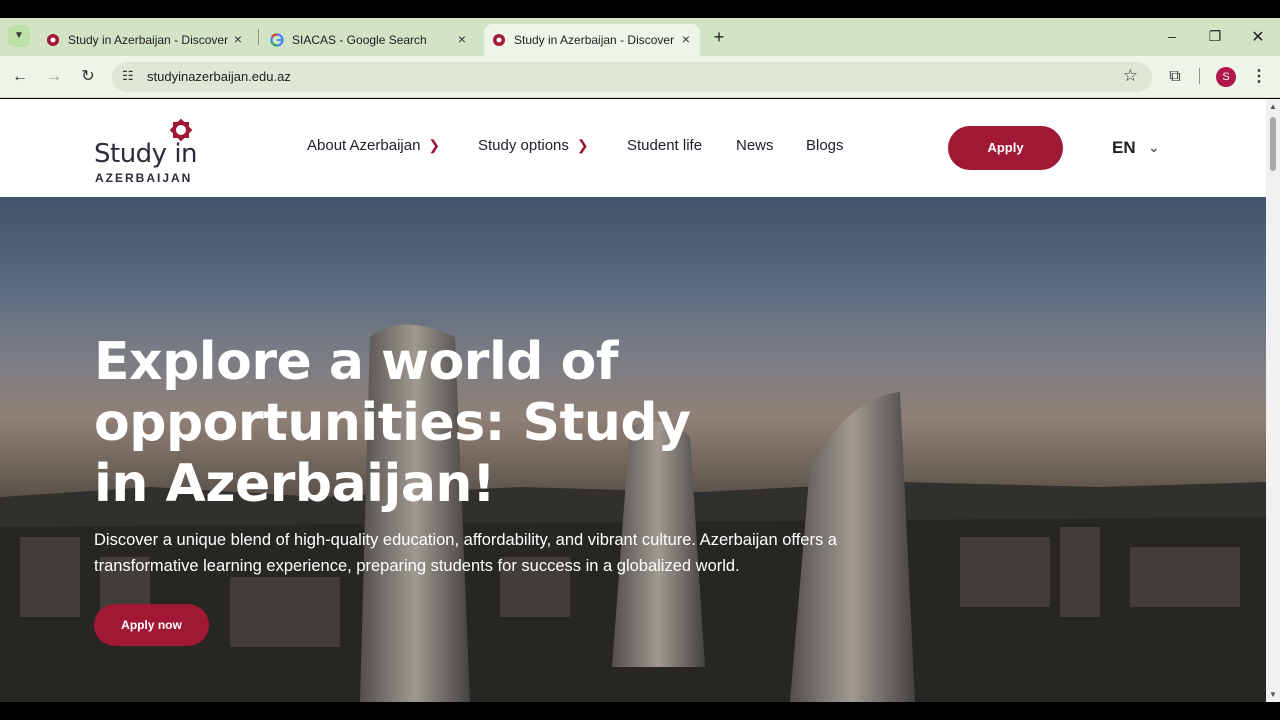  What do you see at coordinates (151, 625) in the screenshot?
I see `apply-now-button: Apply now` at bounding box center [151, 625].